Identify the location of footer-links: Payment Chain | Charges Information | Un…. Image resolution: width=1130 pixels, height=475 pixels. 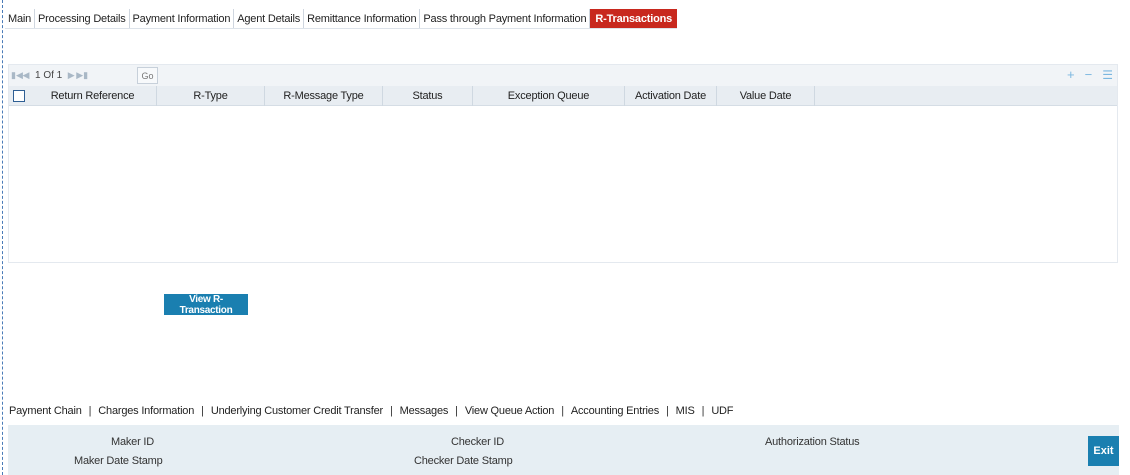
(371, 411).